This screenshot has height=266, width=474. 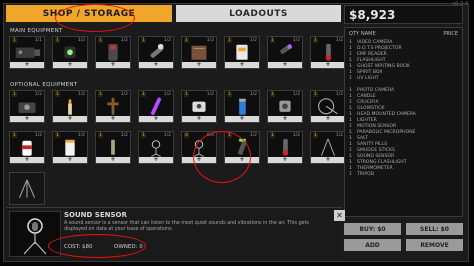 What do you see at coordinates (38, 40) in the screenshot?
I see `slot-owned: 1/1` at bounding box center [38, 40].